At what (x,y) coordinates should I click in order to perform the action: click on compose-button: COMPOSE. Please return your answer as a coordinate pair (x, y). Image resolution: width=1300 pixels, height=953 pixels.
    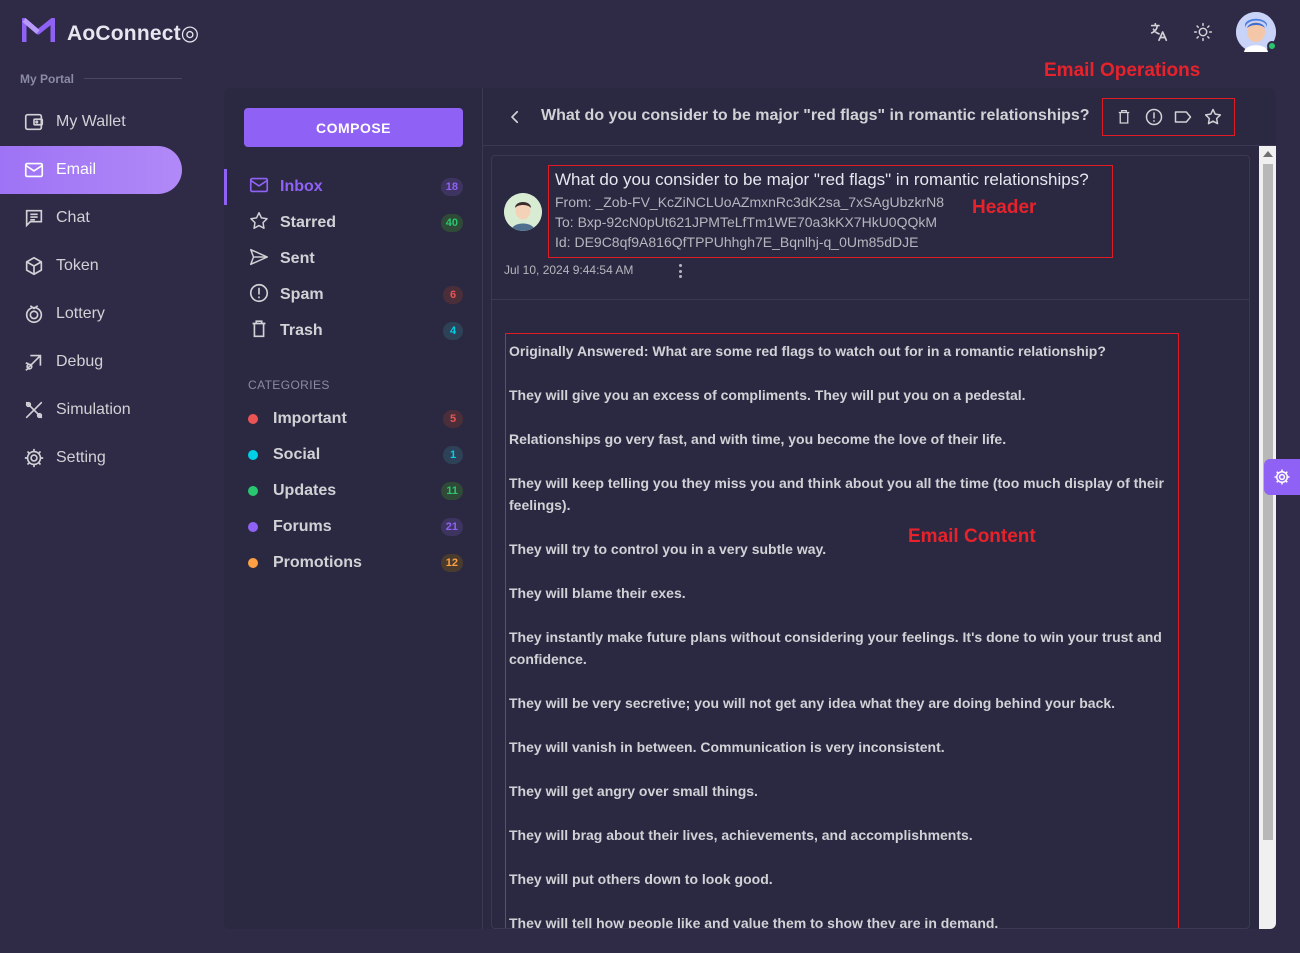
    Looking at the image, I should click on (353, 127).